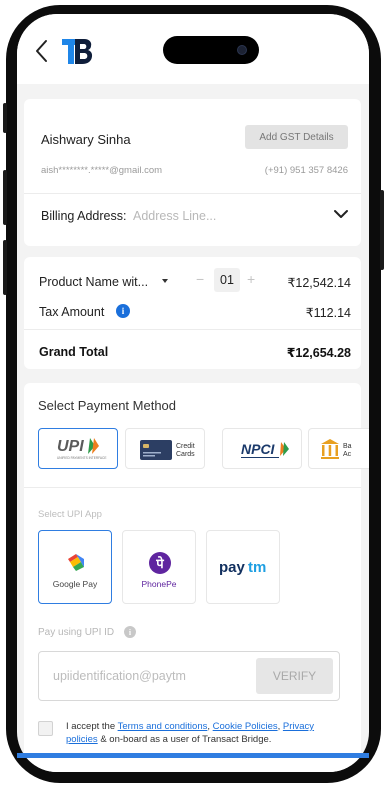 Image resolution: width=387 pixels, height=788 pixels. I want to click on svg-text: Ac, so click(347, 454).